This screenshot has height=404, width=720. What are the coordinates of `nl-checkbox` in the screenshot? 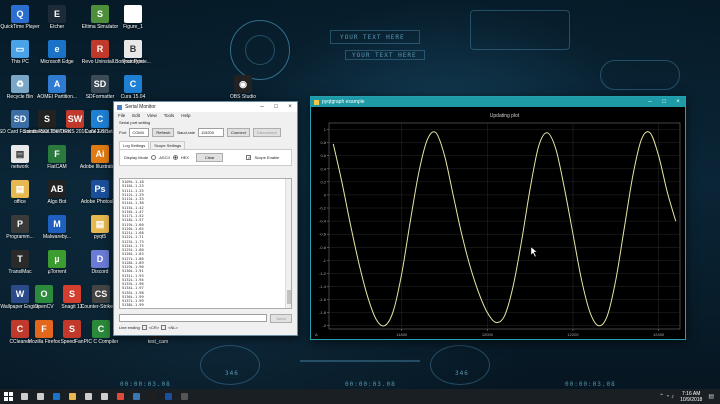 It's located at (164, 327).